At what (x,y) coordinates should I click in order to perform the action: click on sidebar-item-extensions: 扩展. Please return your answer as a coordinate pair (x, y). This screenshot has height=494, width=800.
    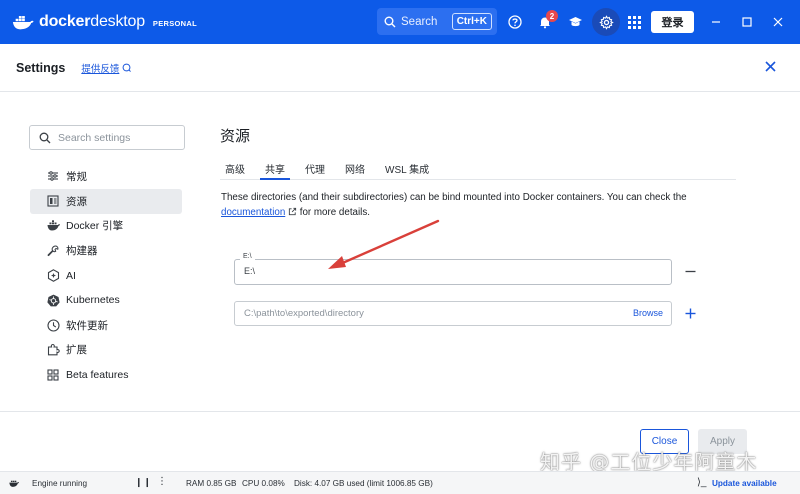
    Looking at the image, I should click on (106, 350).